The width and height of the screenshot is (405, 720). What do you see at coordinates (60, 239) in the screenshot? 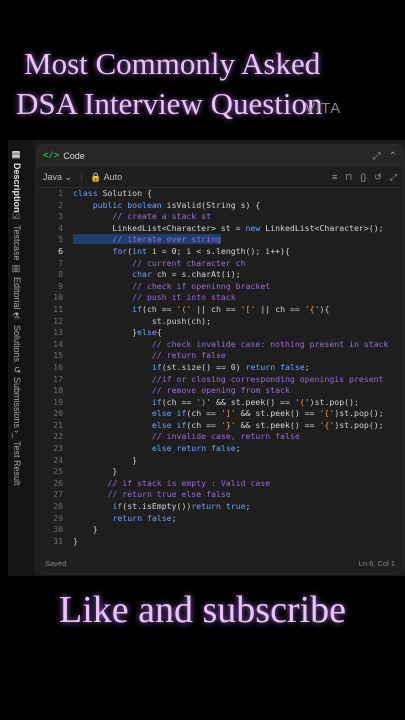
I see `line-number: 5` at bounding box center [60, 239].